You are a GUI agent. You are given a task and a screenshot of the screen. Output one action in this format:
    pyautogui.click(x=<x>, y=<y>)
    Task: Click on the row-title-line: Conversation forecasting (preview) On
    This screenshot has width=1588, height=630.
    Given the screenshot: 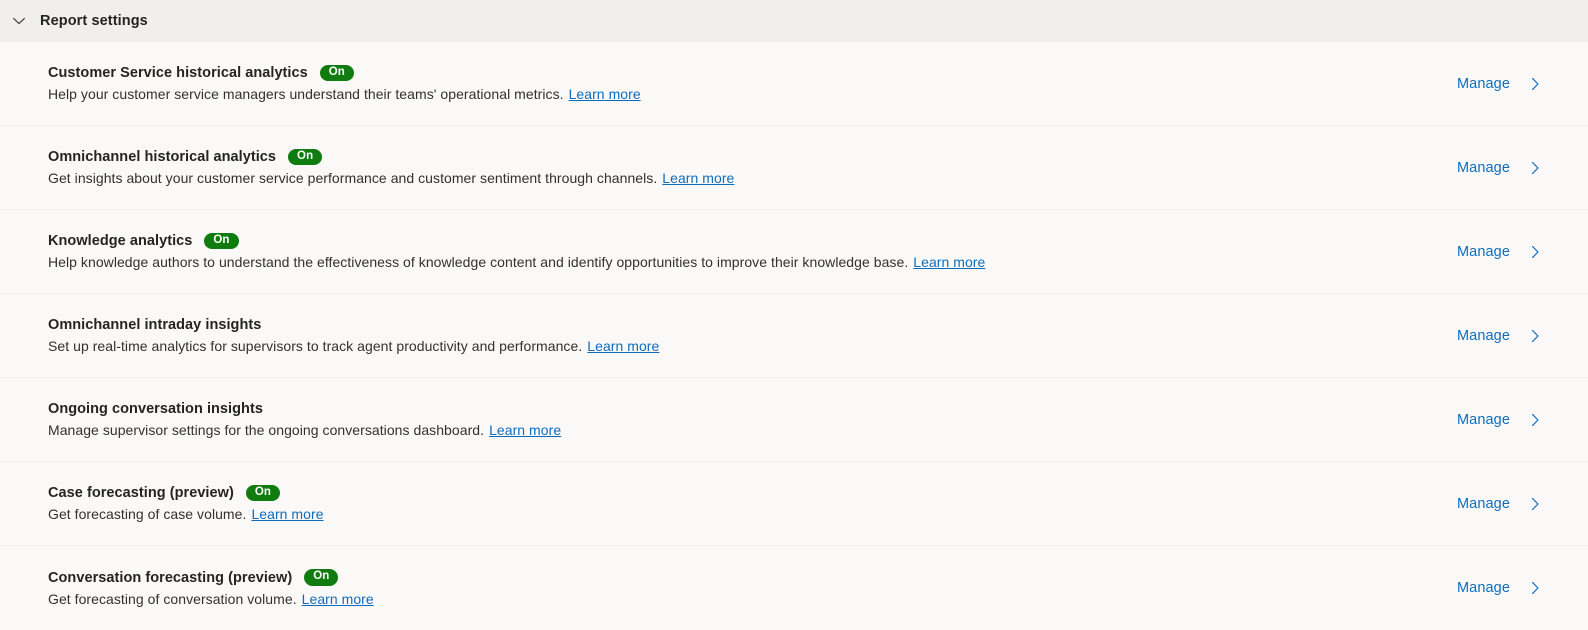 What is the action you would take?
    pyautogui.click(x=752, y=577)
    